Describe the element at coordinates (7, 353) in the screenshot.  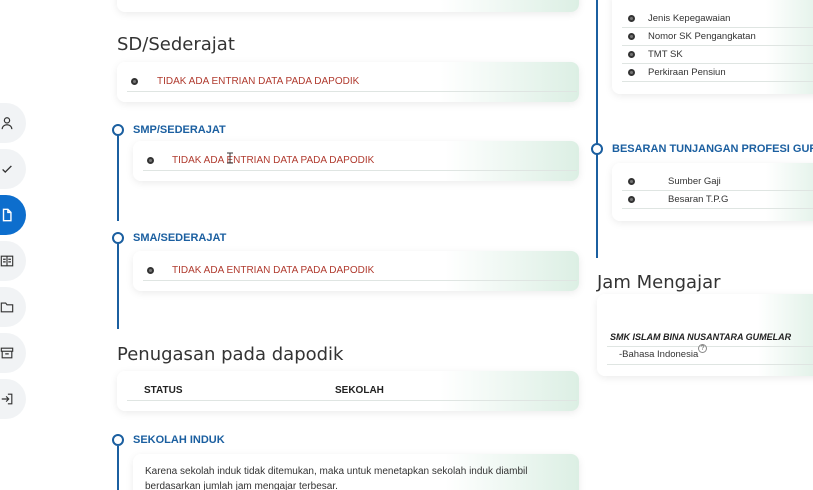
I see `archive-icon` at that location.